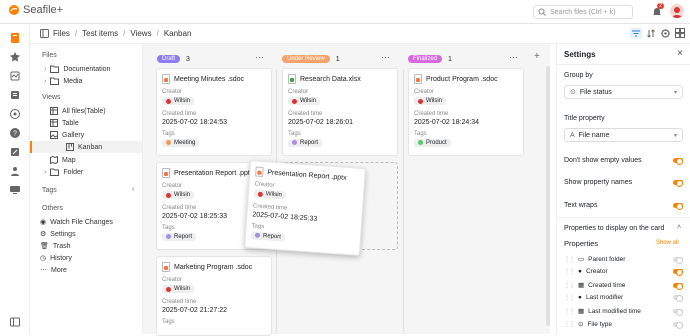  I want to click on empty-values-toggle, so click(678, 161).